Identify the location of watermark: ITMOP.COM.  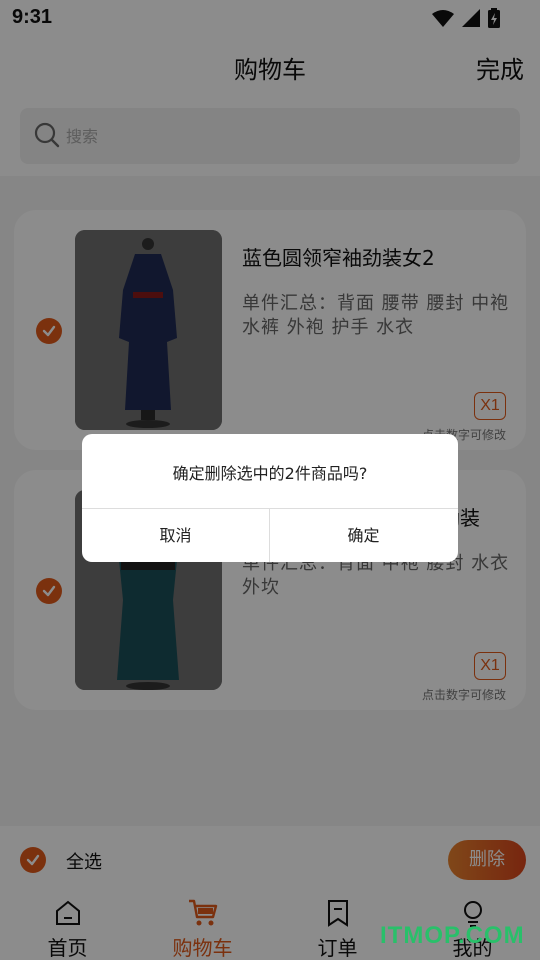
(452, 935).